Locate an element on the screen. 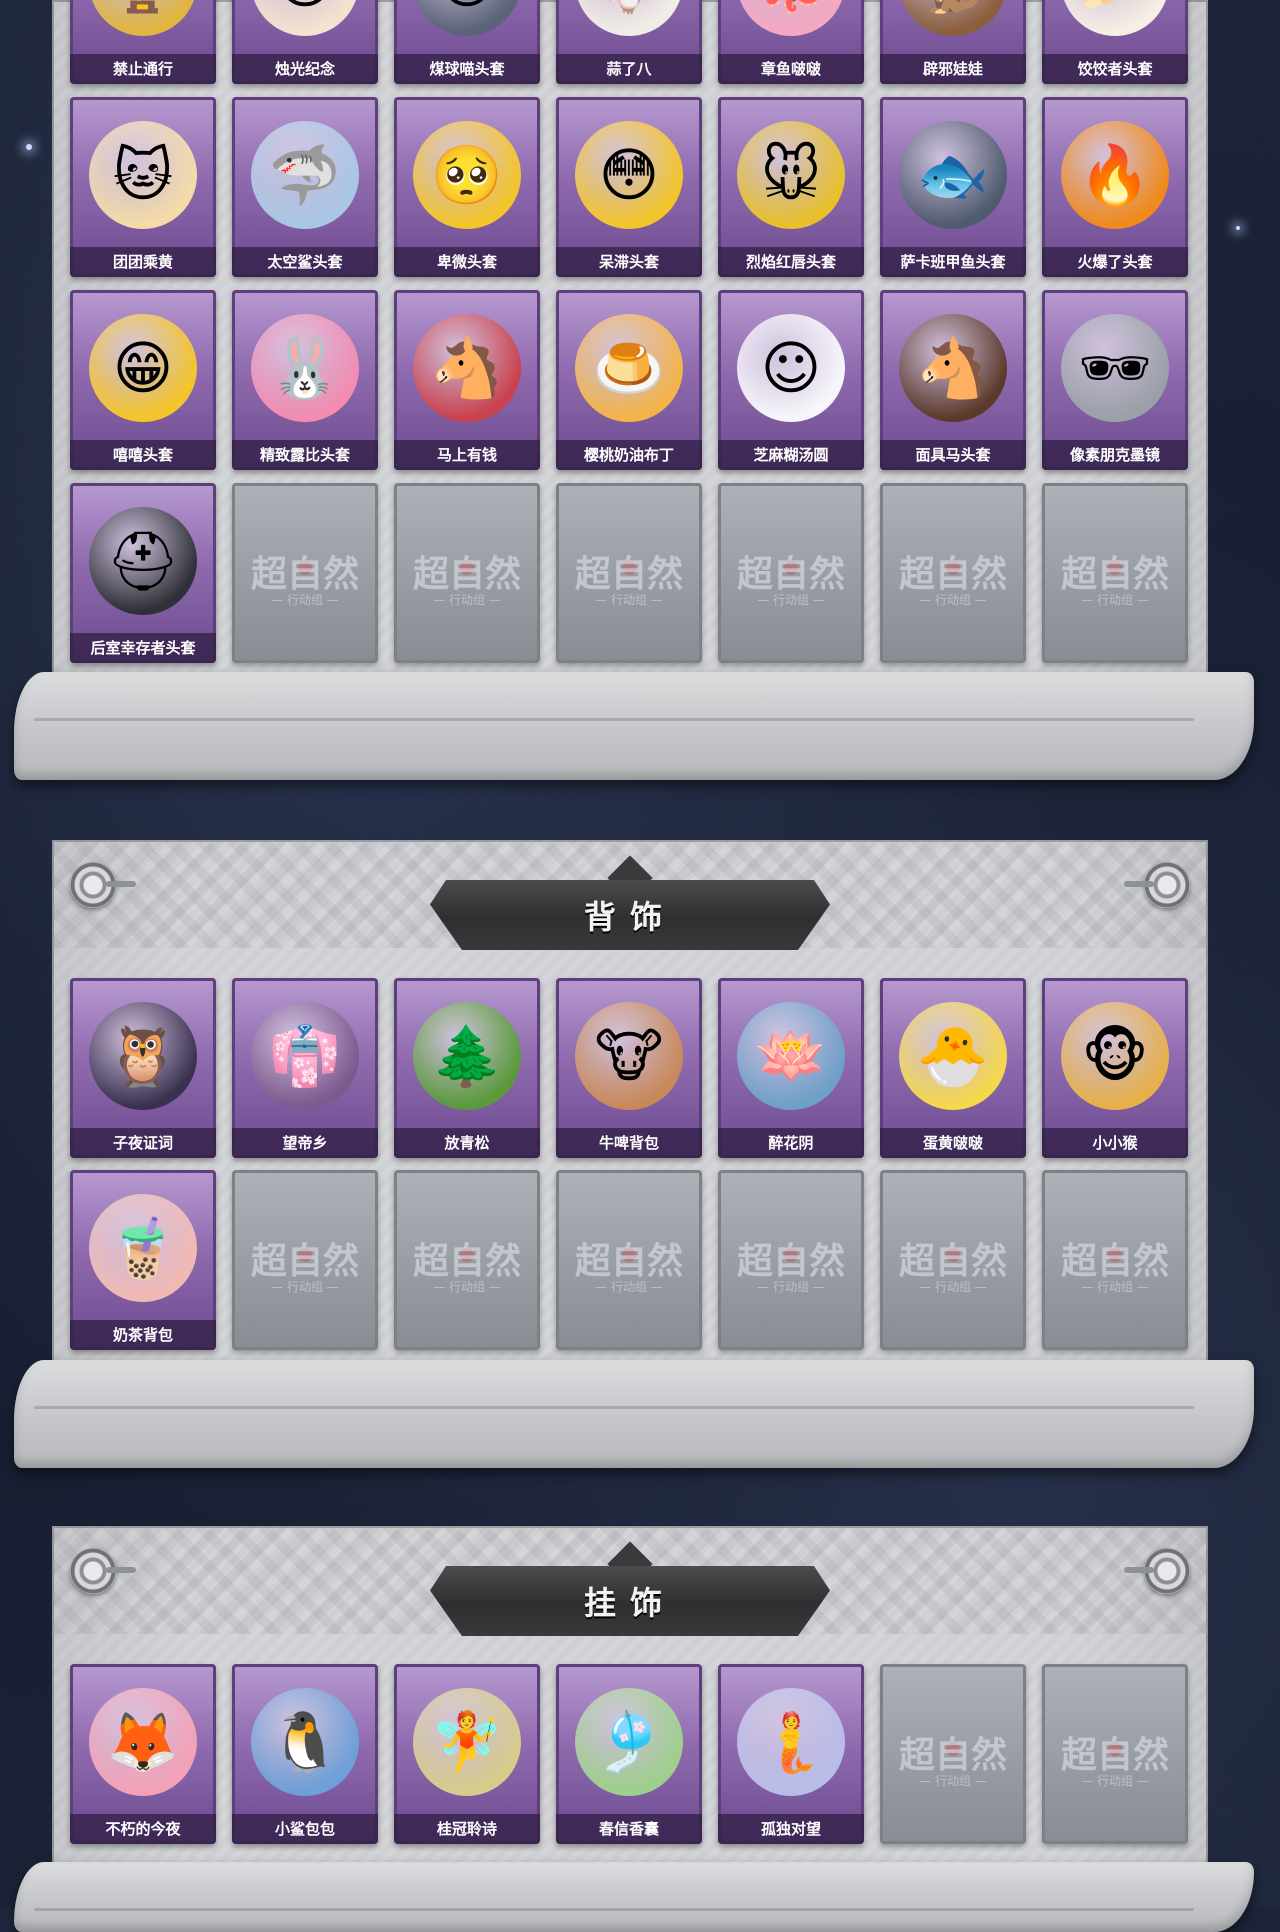 The height and width of the screenshot is (1932, 1280). cosmetic-item-card: 🐟 萨卡班甲鱼头套 is located at coordinates (953, 187).